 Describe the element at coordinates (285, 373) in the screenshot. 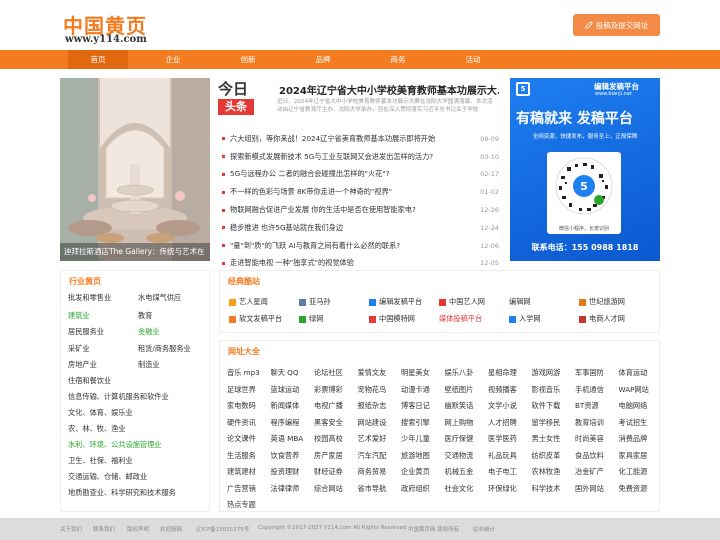

I see `directory-link: 聊天 QQ` at that location.